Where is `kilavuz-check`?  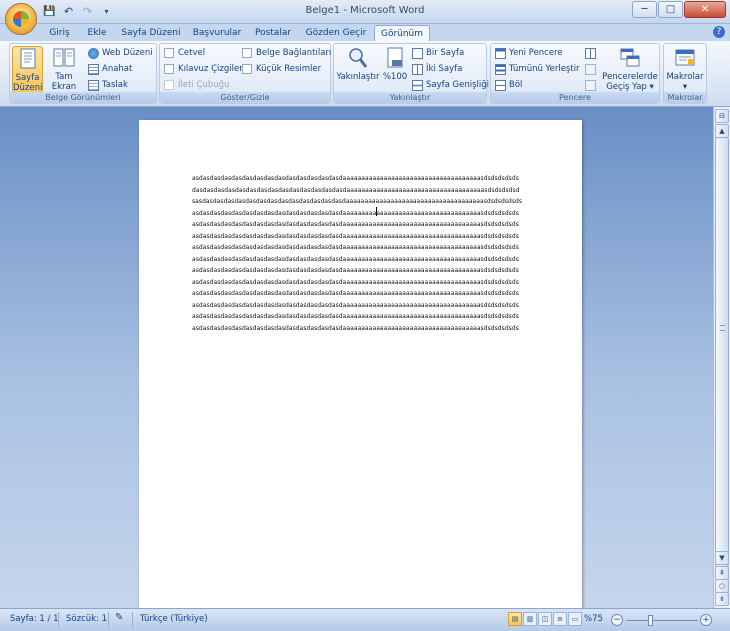 kilavuz-check is located at coordinates (169, 69).